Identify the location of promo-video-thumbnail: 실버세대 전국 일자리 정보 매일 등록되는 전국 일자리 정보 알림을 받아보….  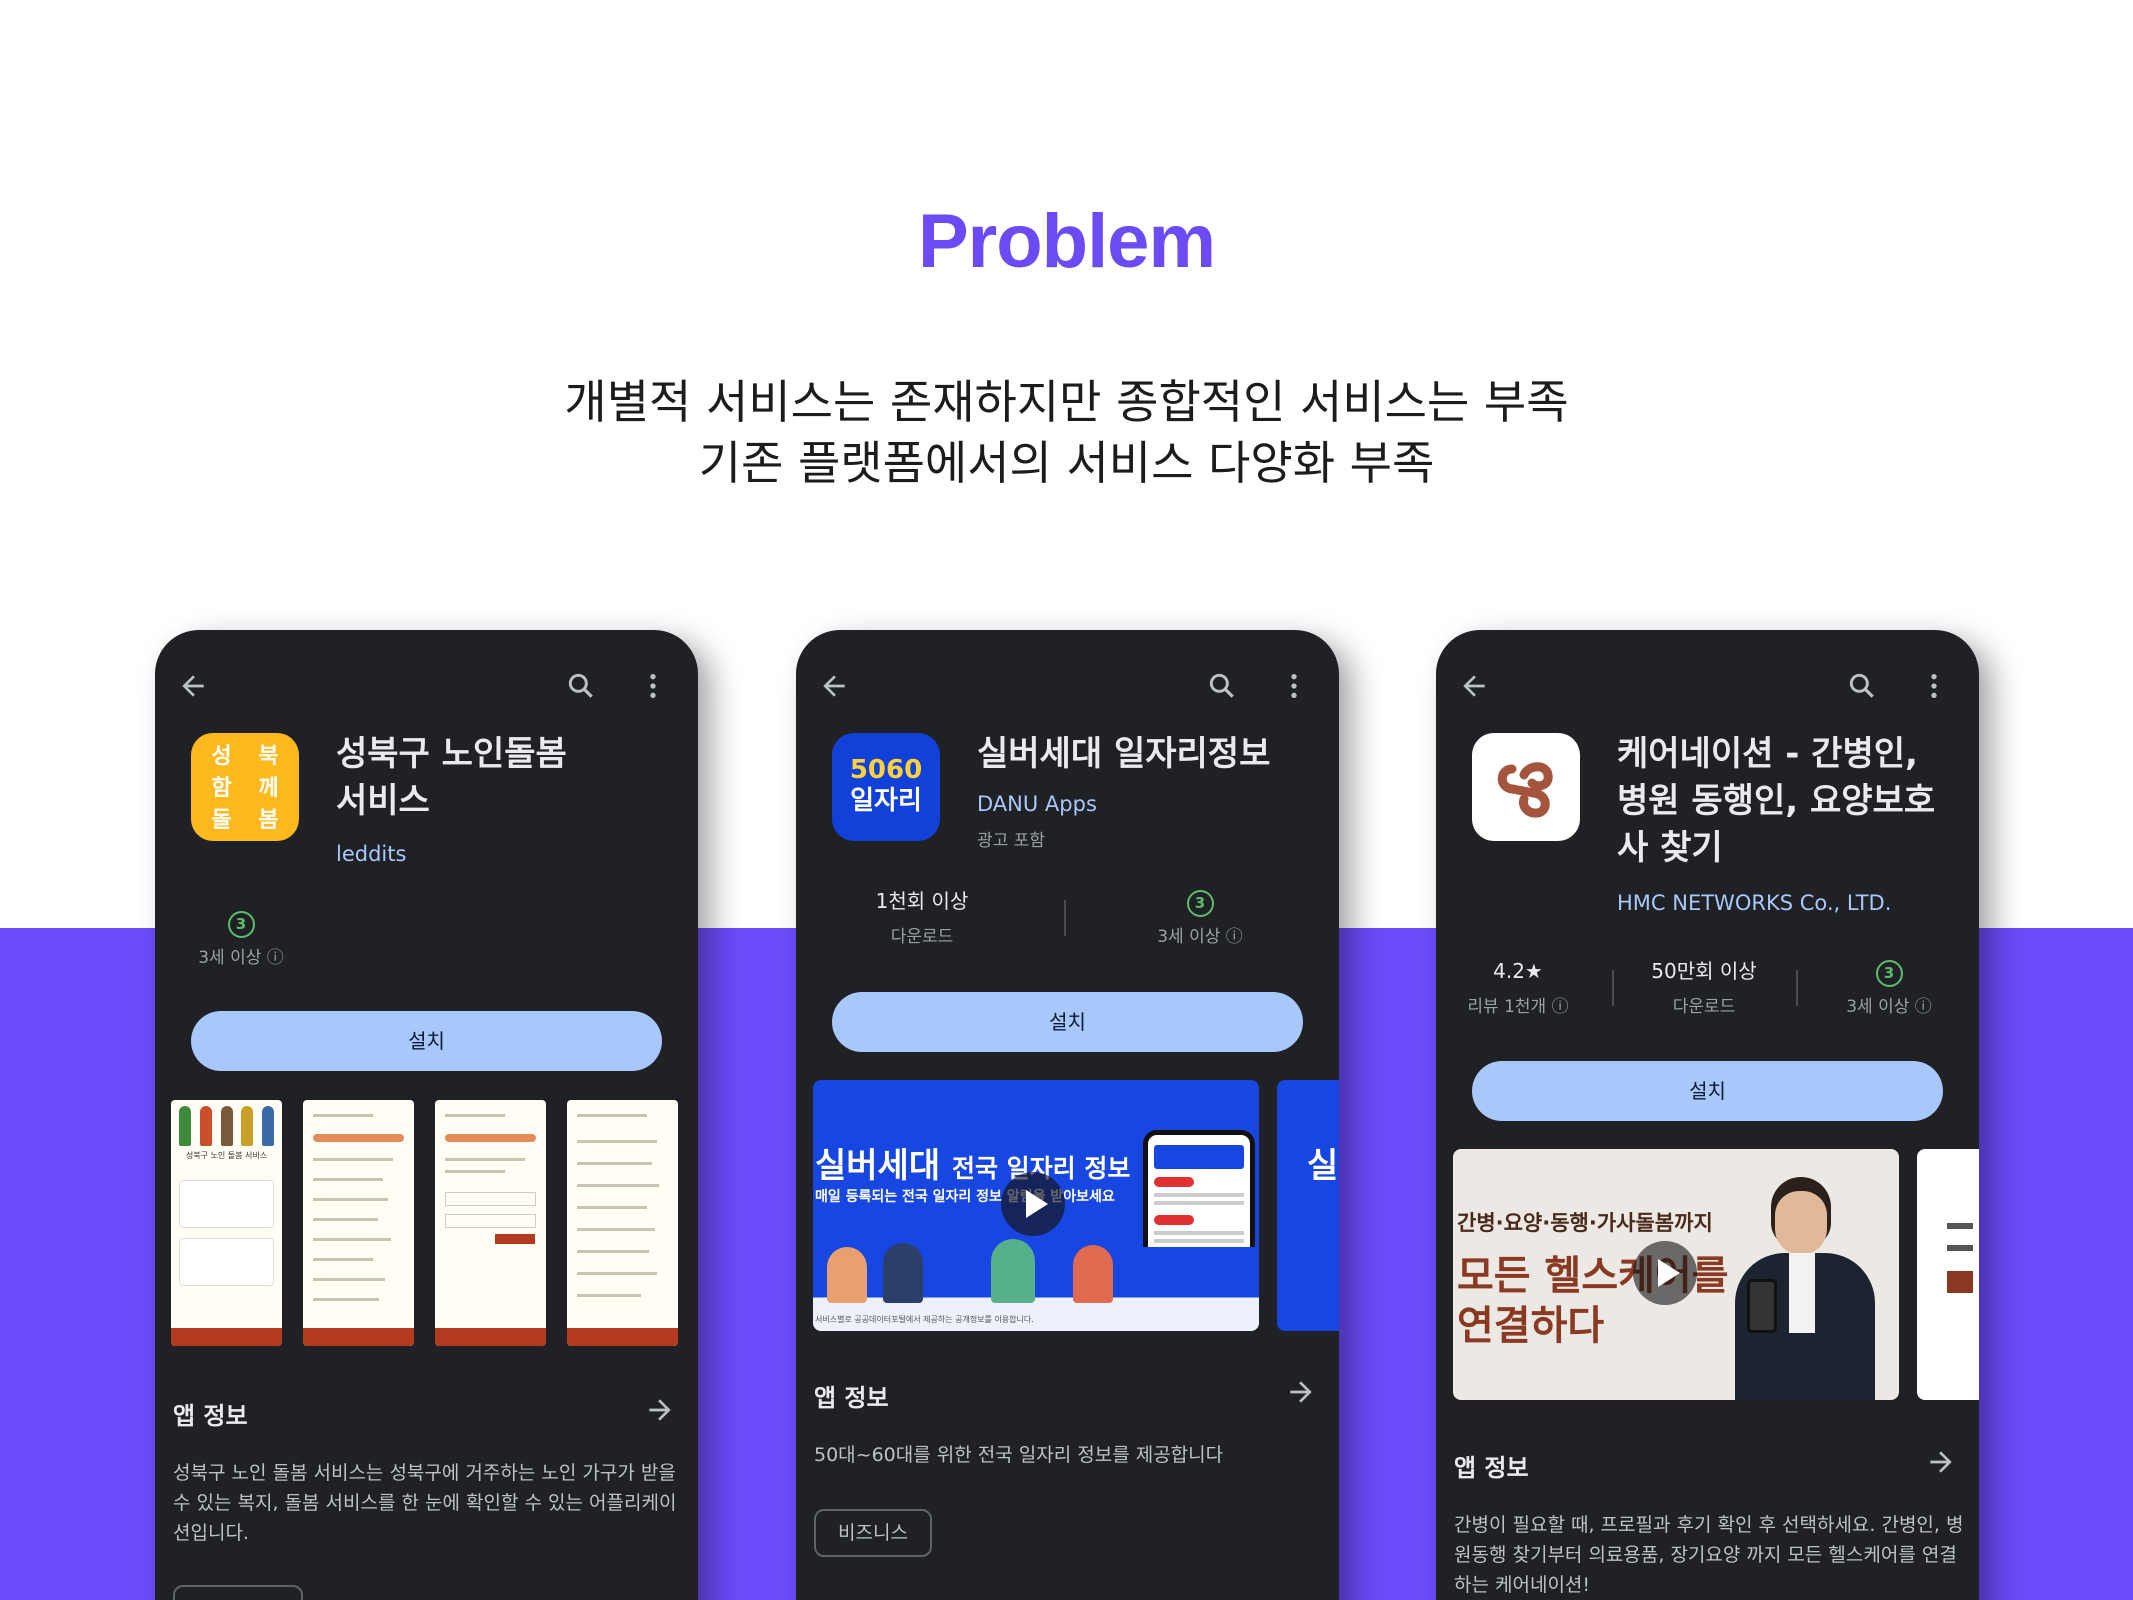
(1036, 1205).